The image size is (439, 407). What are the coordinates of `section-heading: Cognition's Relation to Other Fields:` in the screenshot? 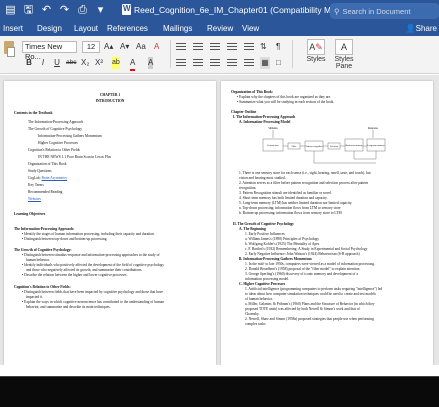 It's located at (42, 287).